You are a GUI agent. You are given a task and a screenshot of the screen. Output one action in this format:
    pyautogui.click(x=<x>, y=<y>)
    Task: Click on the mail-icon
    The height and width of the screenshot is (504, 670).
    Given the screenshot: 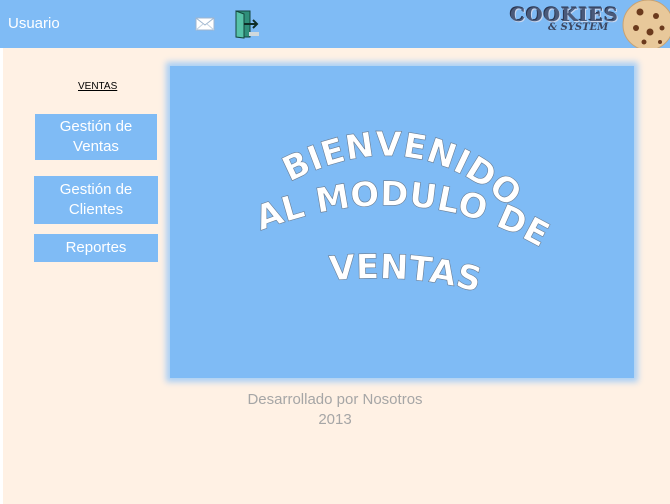 What is the action you would take?
    pyautogui.click(x=205, y=26)
    